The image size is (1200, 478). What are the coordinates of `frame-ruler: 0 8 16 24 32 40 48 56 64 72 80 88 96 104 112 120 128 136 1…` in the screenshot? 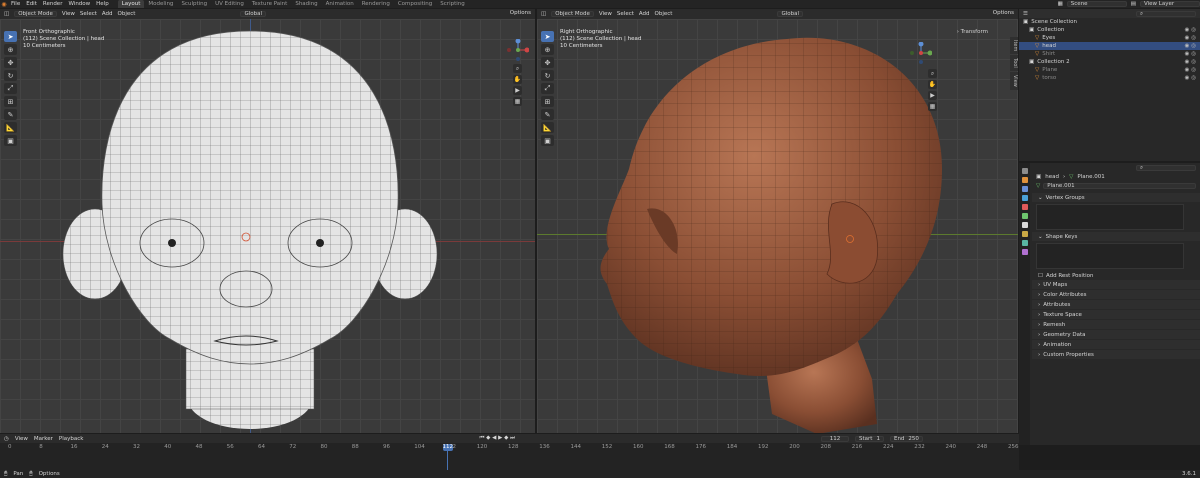 It's located at (509, 447).